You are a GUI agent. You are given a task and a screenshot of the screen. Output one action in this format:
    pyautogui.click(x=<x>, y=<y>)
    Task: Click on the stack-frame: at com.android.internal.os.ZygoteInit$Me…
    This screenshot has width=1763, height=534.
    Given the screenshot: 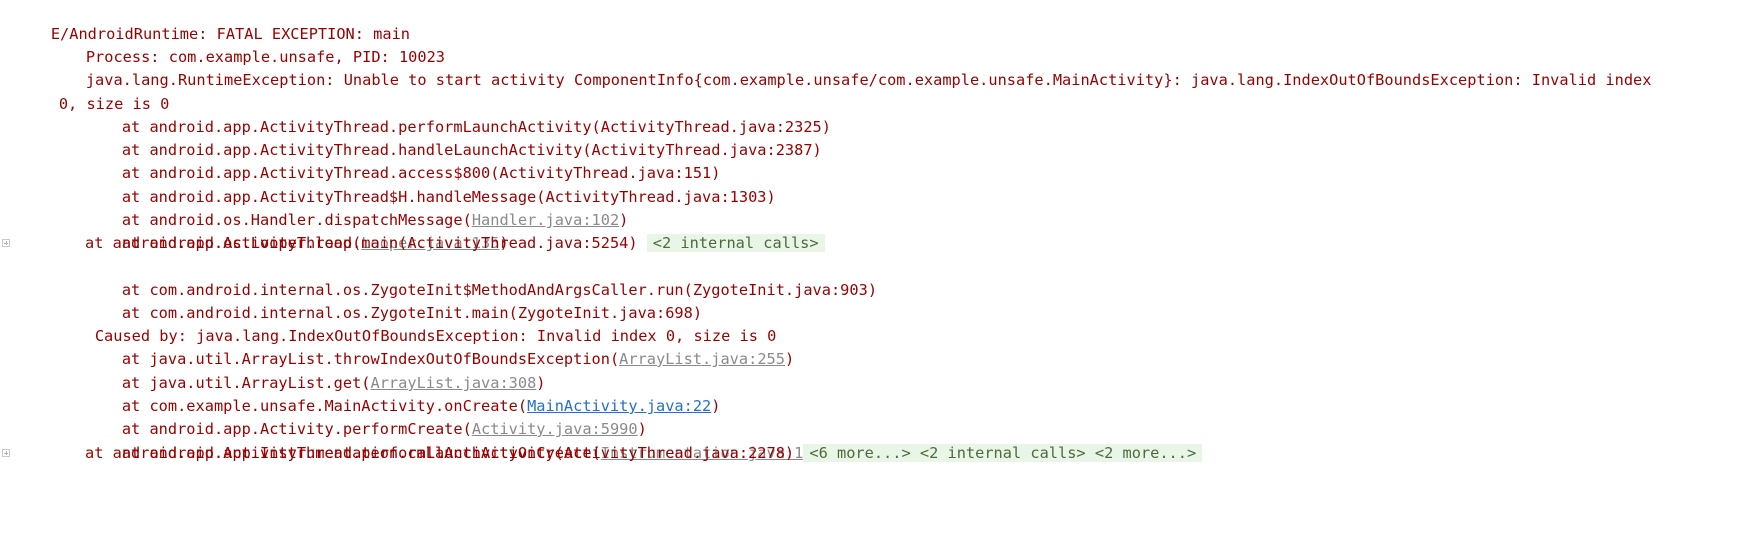 What is the action you would take?
    pyautogui.click(x=481, y=277)
    